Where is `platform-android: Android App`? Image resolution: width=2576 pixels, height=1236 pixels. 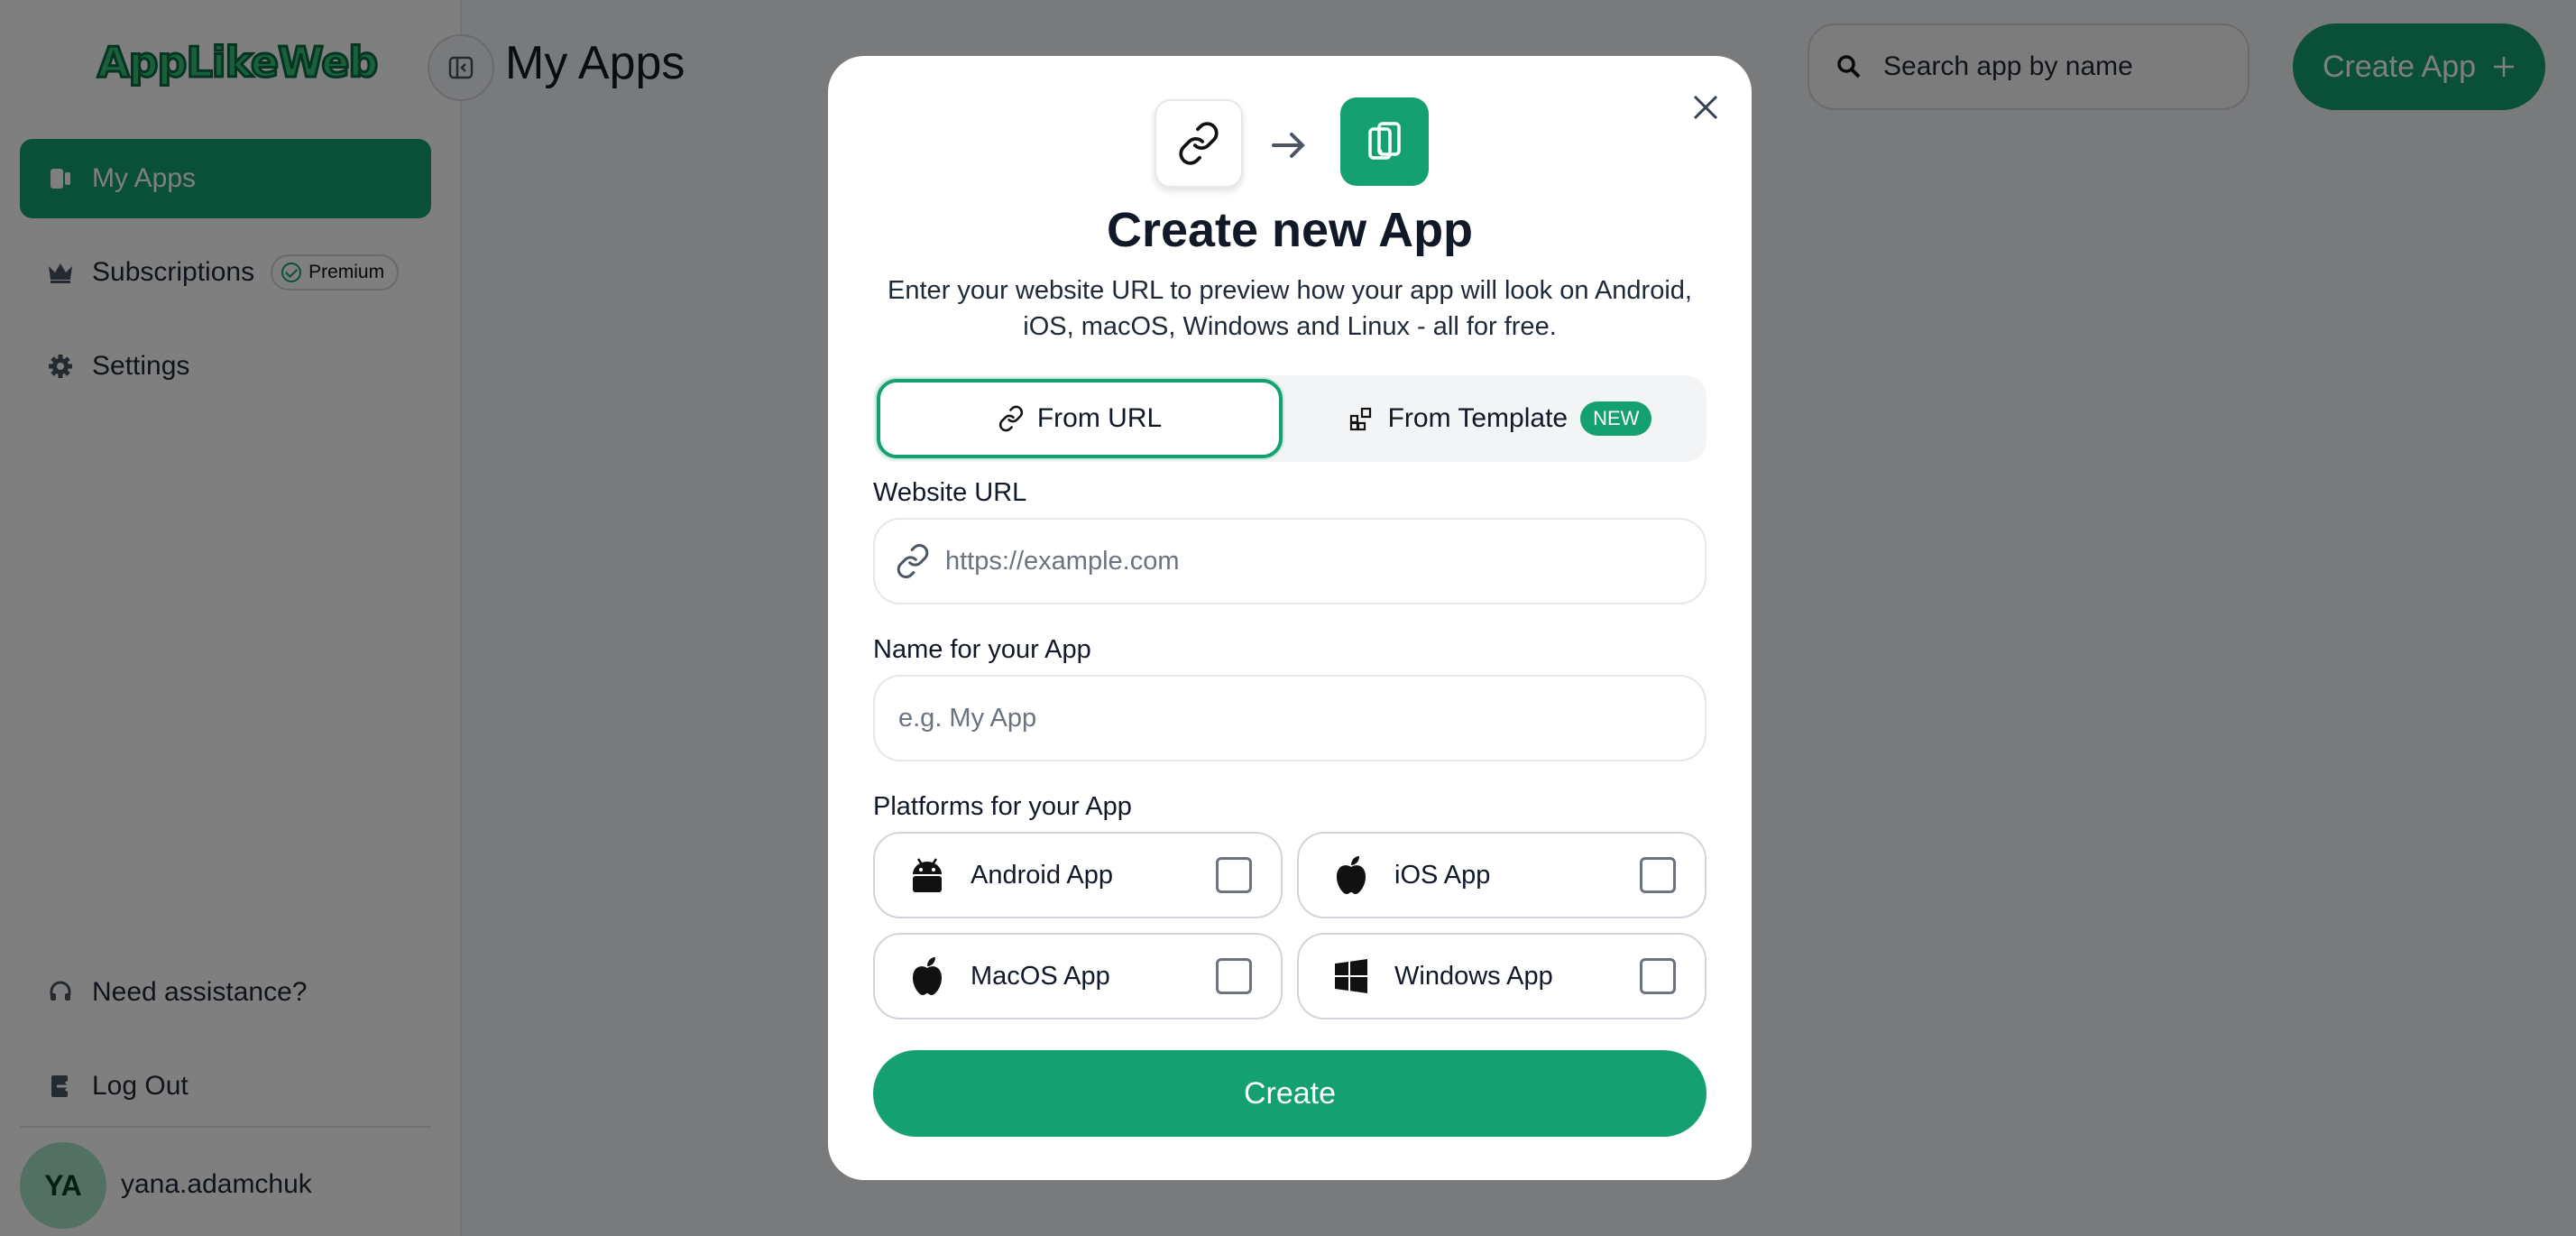 platform-android: Android App is located at coordinates (1078, 875).